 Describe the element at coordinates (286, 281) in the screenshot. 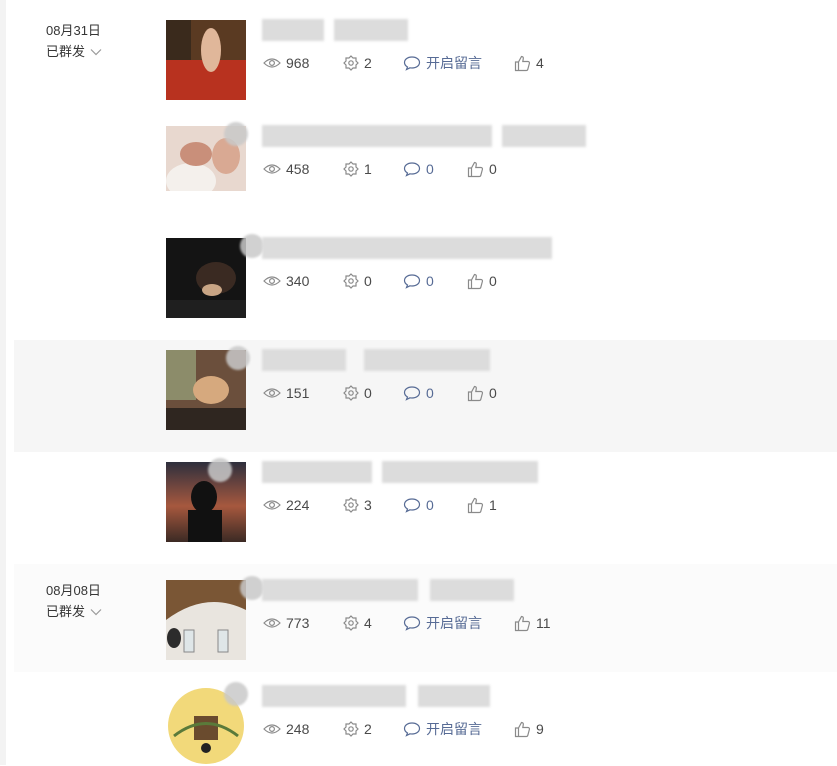

I see `view-count: 340` at that location.